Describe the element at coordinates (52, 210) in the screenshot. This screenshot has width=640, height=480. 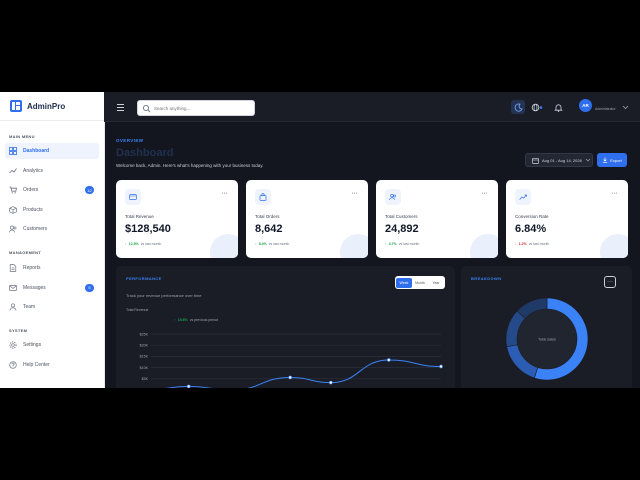
I see `sidebar-item-products: Products` at that location.